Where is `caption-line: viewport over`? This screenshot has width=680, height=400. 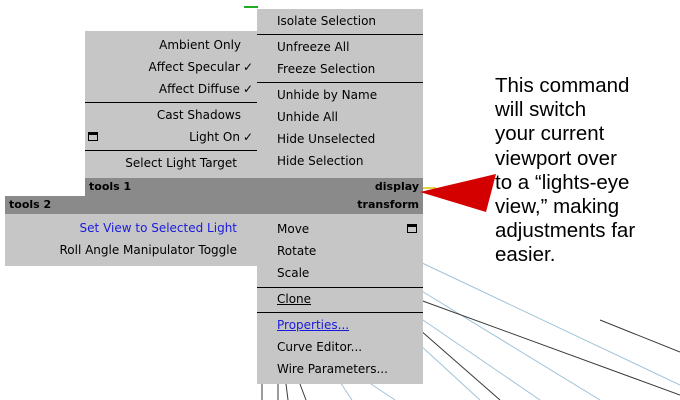 caption-line: viewport over is located at coordinates (556, 158).